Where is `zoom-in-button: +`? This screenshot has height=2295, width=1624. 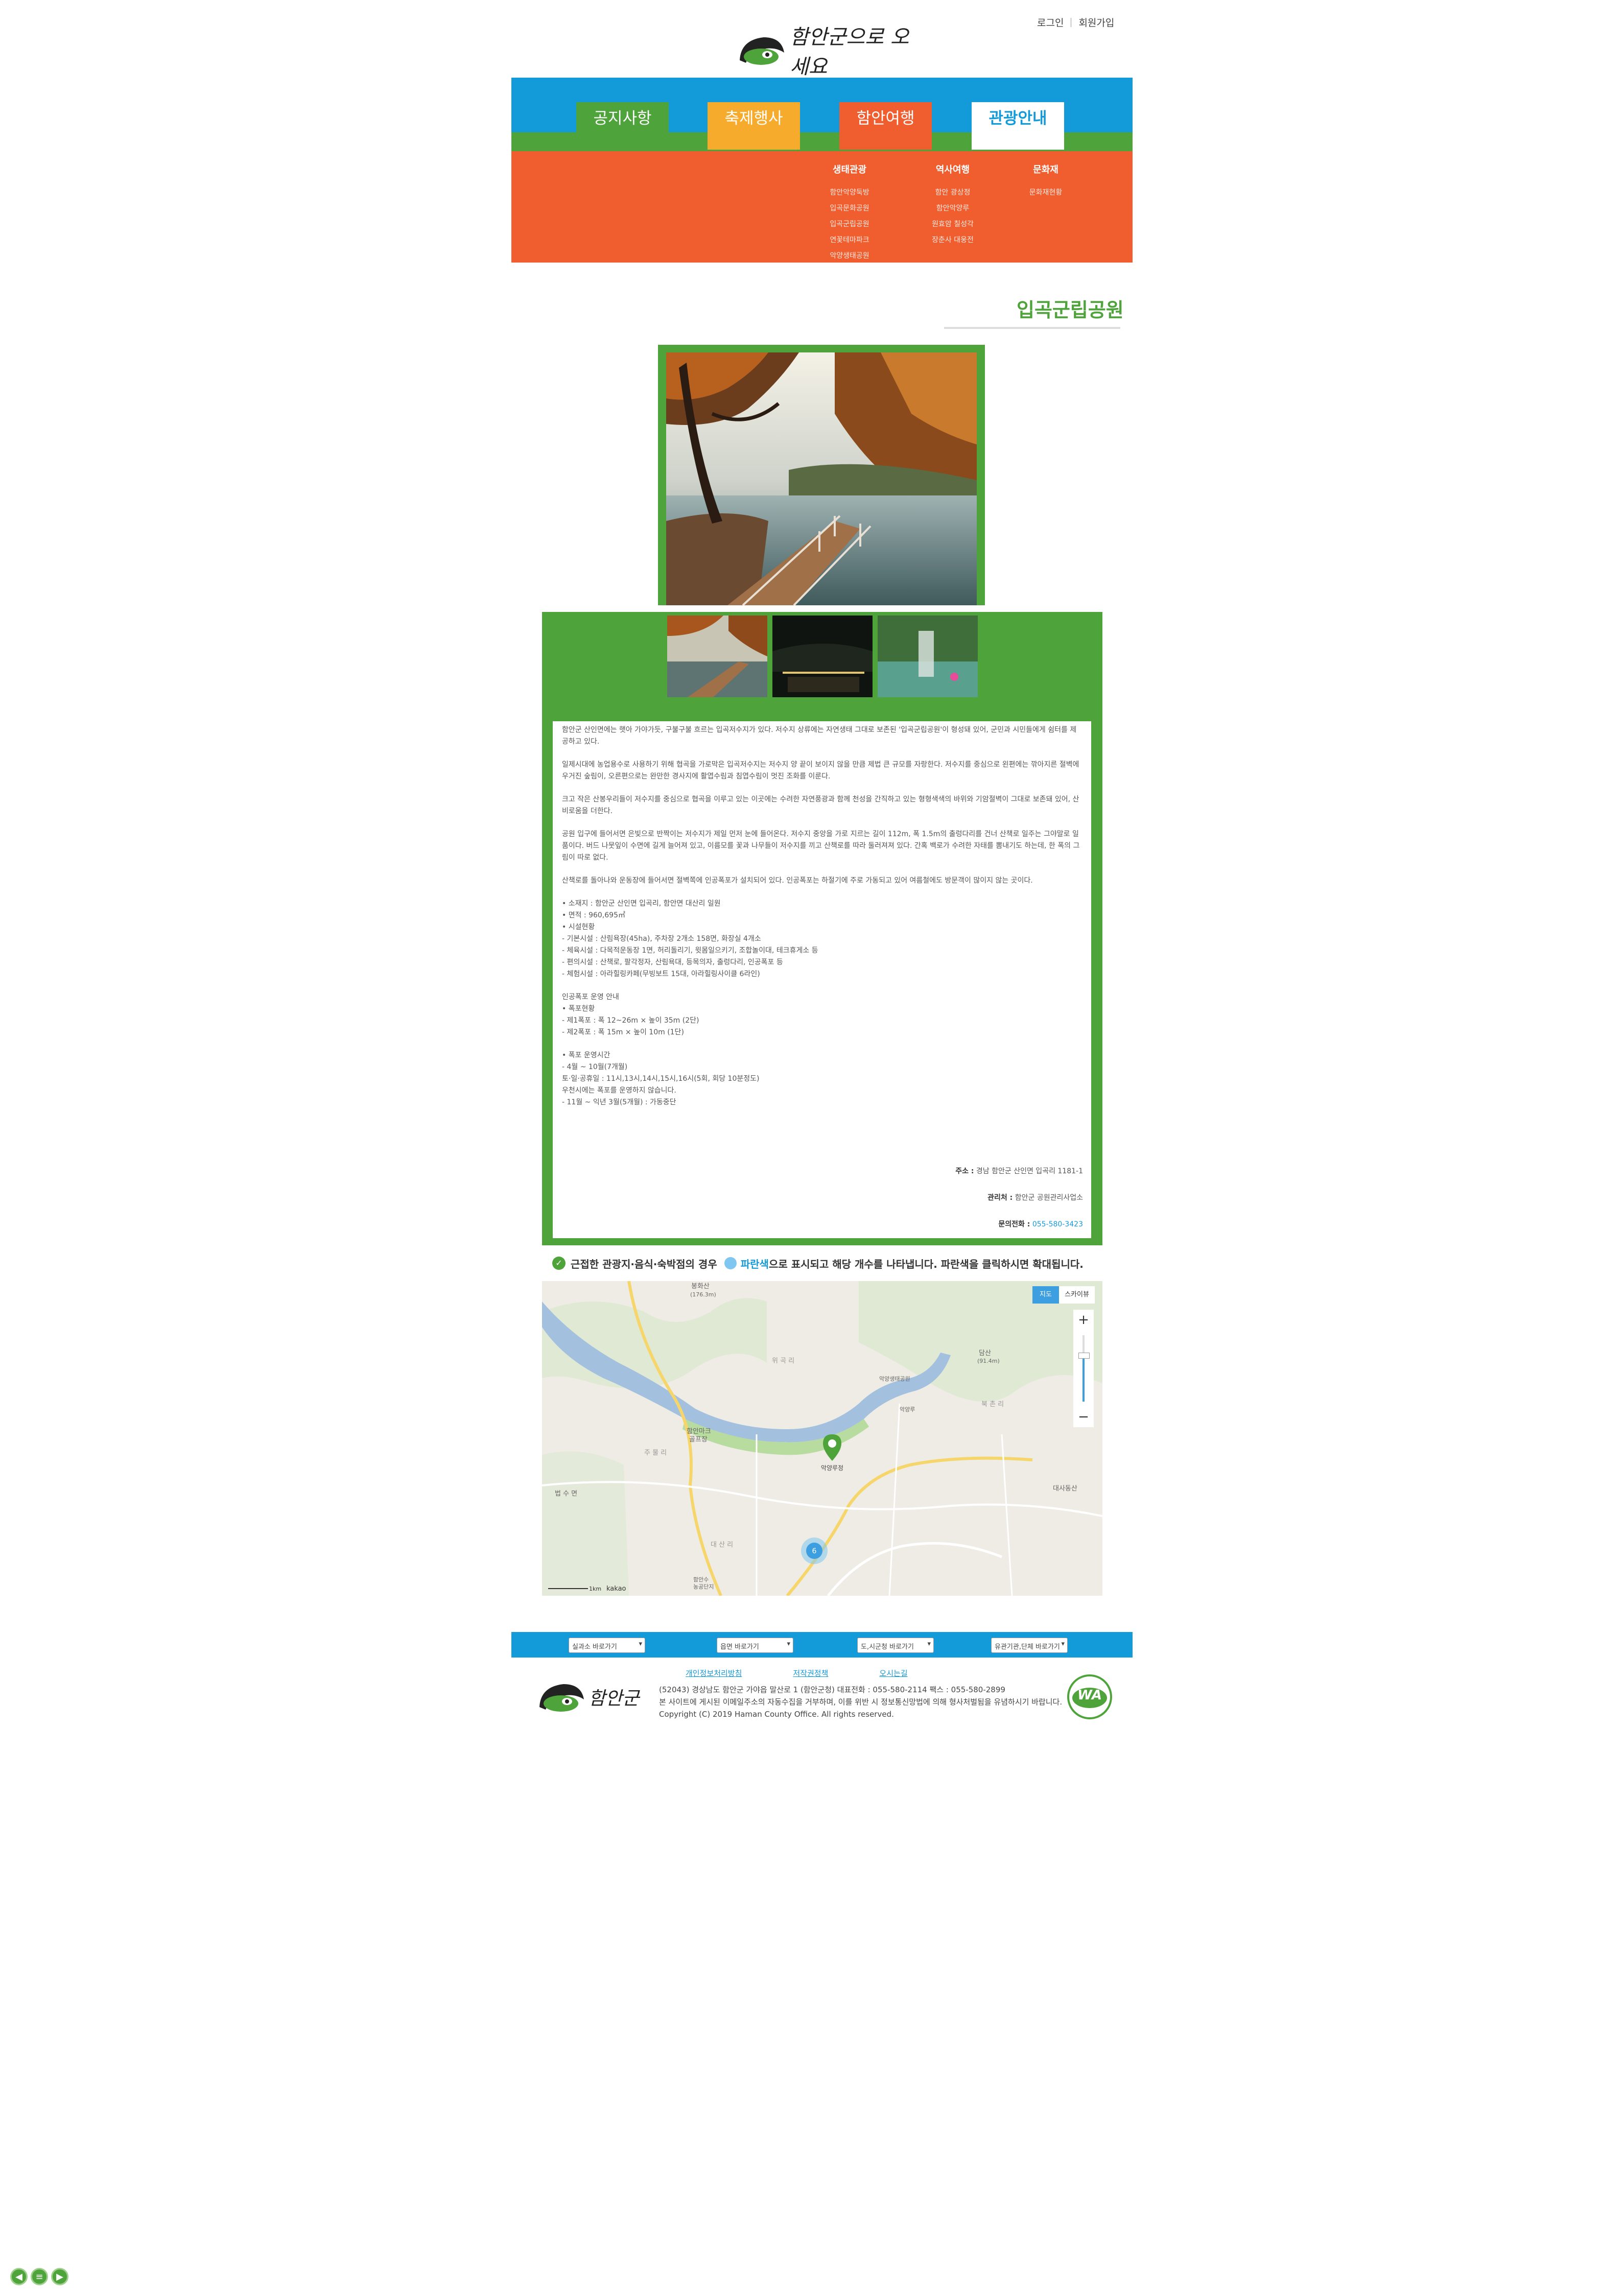 zoom-in-button: + is located at coordinates (1083, 1320).